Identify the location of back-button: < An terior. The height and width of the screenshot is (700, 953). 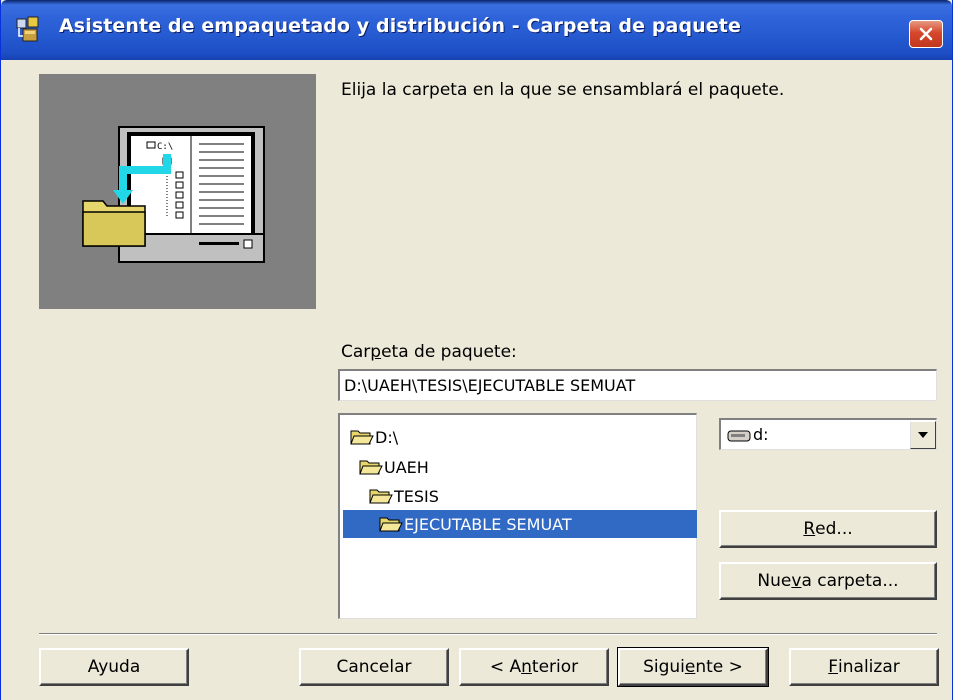
(534, 667).